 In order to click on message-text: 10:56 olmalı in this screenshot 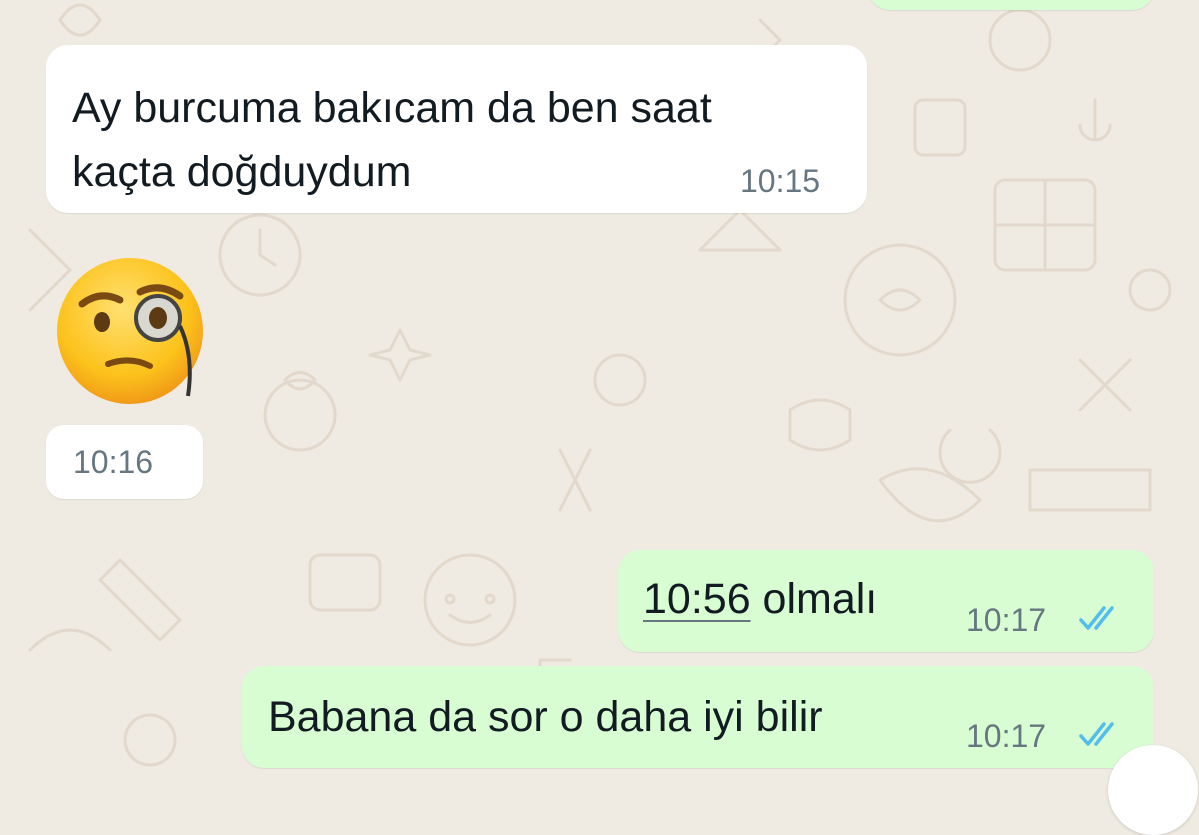, I will do `click(760, 599)`.